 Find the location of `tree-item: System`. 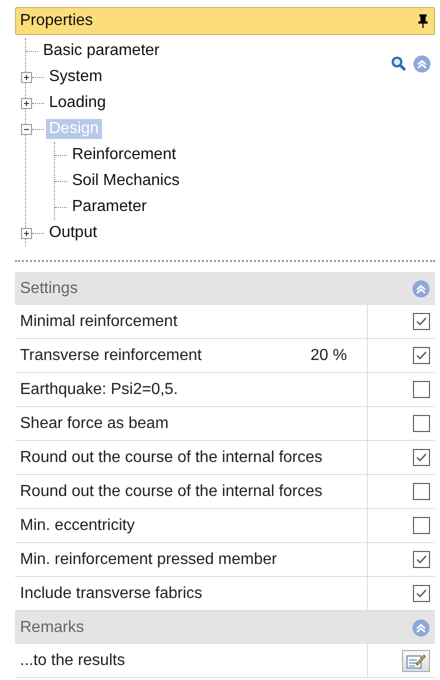

tree-item: System is located at coordinates (76, 77).